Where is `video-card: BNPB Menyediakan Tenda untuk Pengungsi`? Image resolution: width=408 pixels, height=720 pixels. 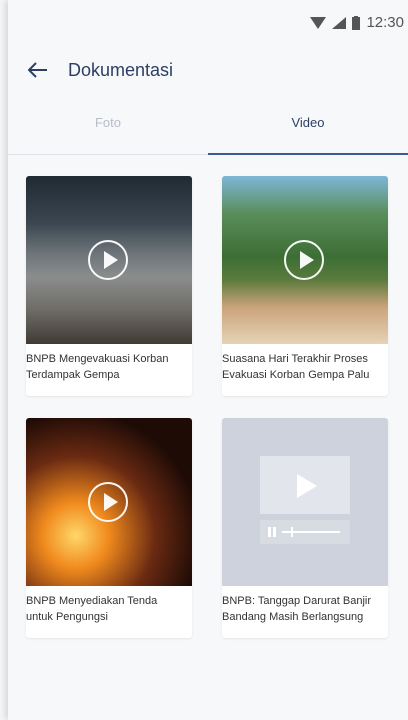 video-card: BNPB Menyediakan Tenda untuk Pengungsi is located at coordinates (109, 528).